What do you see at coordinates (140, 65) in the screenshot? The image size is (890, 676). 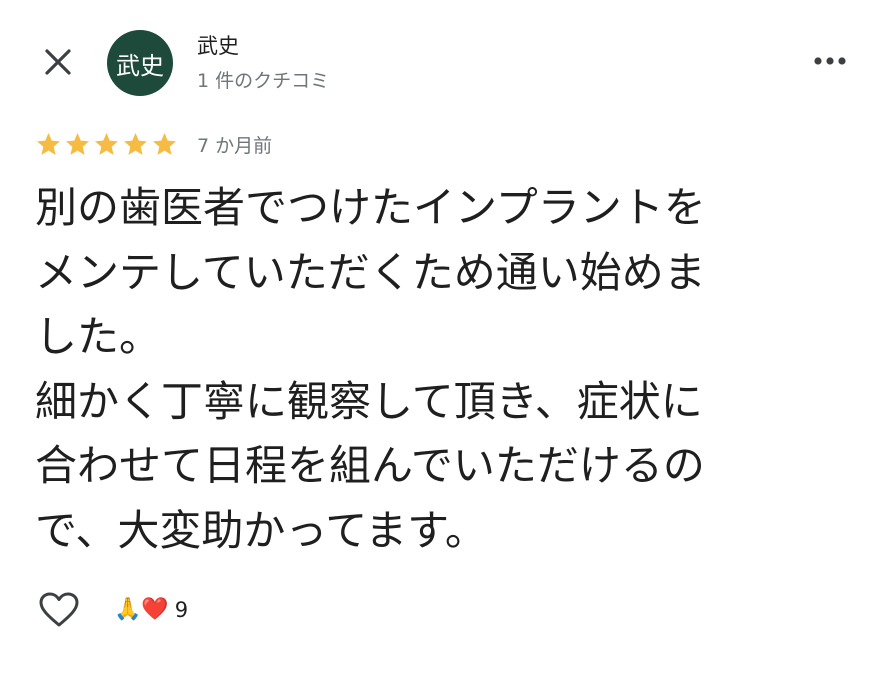 I see `avatar-initials: 武史` at bounding box center [140, 65].